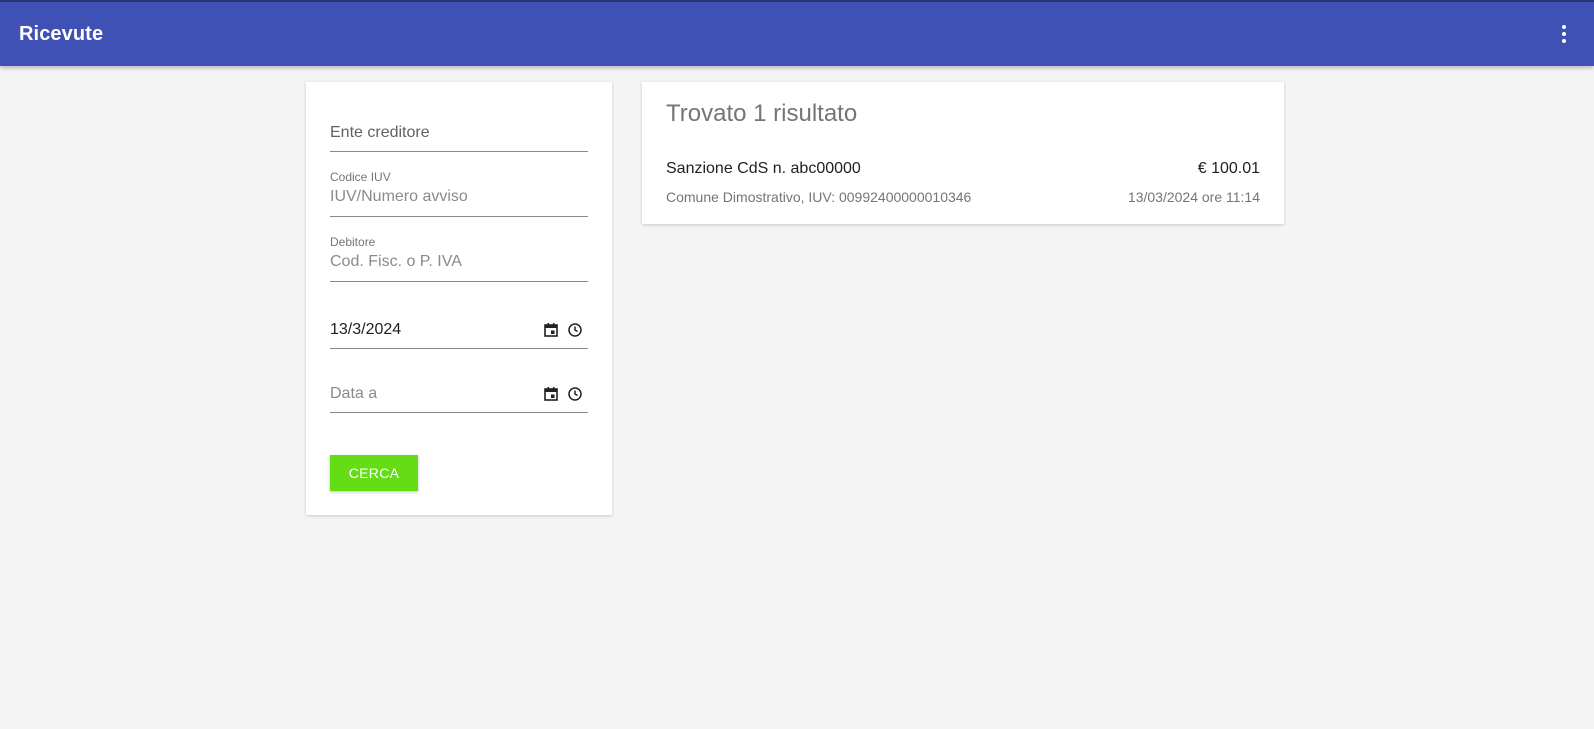 This screenshot has height=729, width=1594. What do you see at coordinates (380, 132) in the screenshot?
I see `ente-creditore-placeholder: Ente creditore` at bounding box center [380, 132].